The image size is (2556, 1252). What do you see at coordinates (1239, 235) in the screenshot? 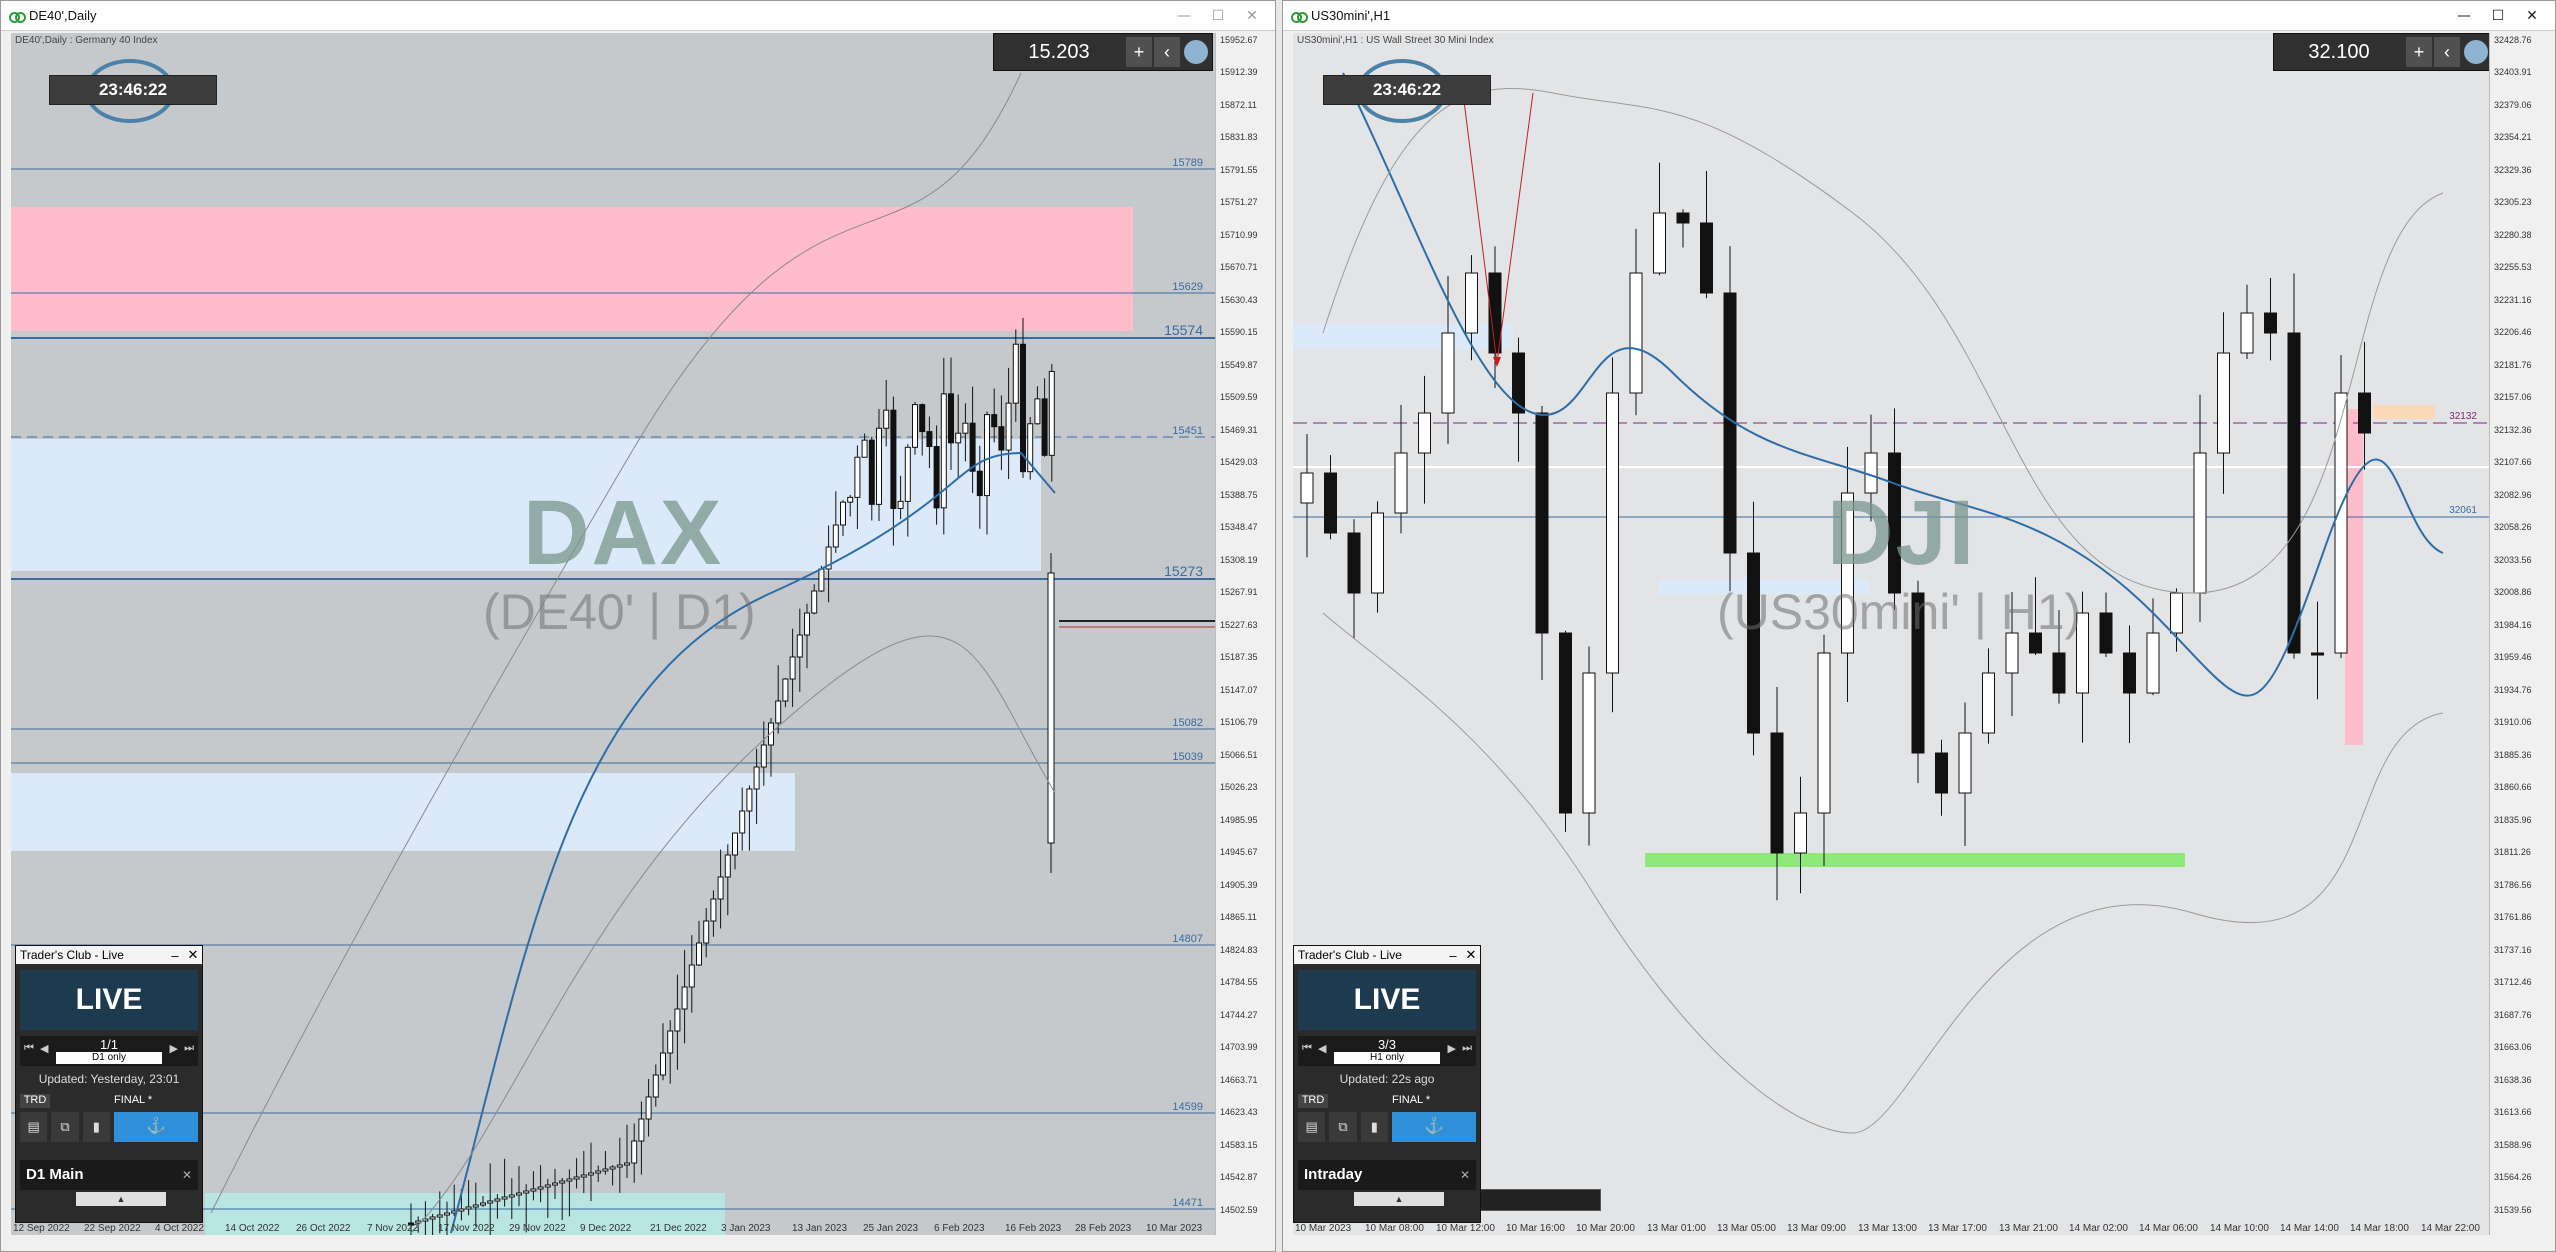
I see `price-tick-label: 15710.99` at bounding box center [1239, 235].